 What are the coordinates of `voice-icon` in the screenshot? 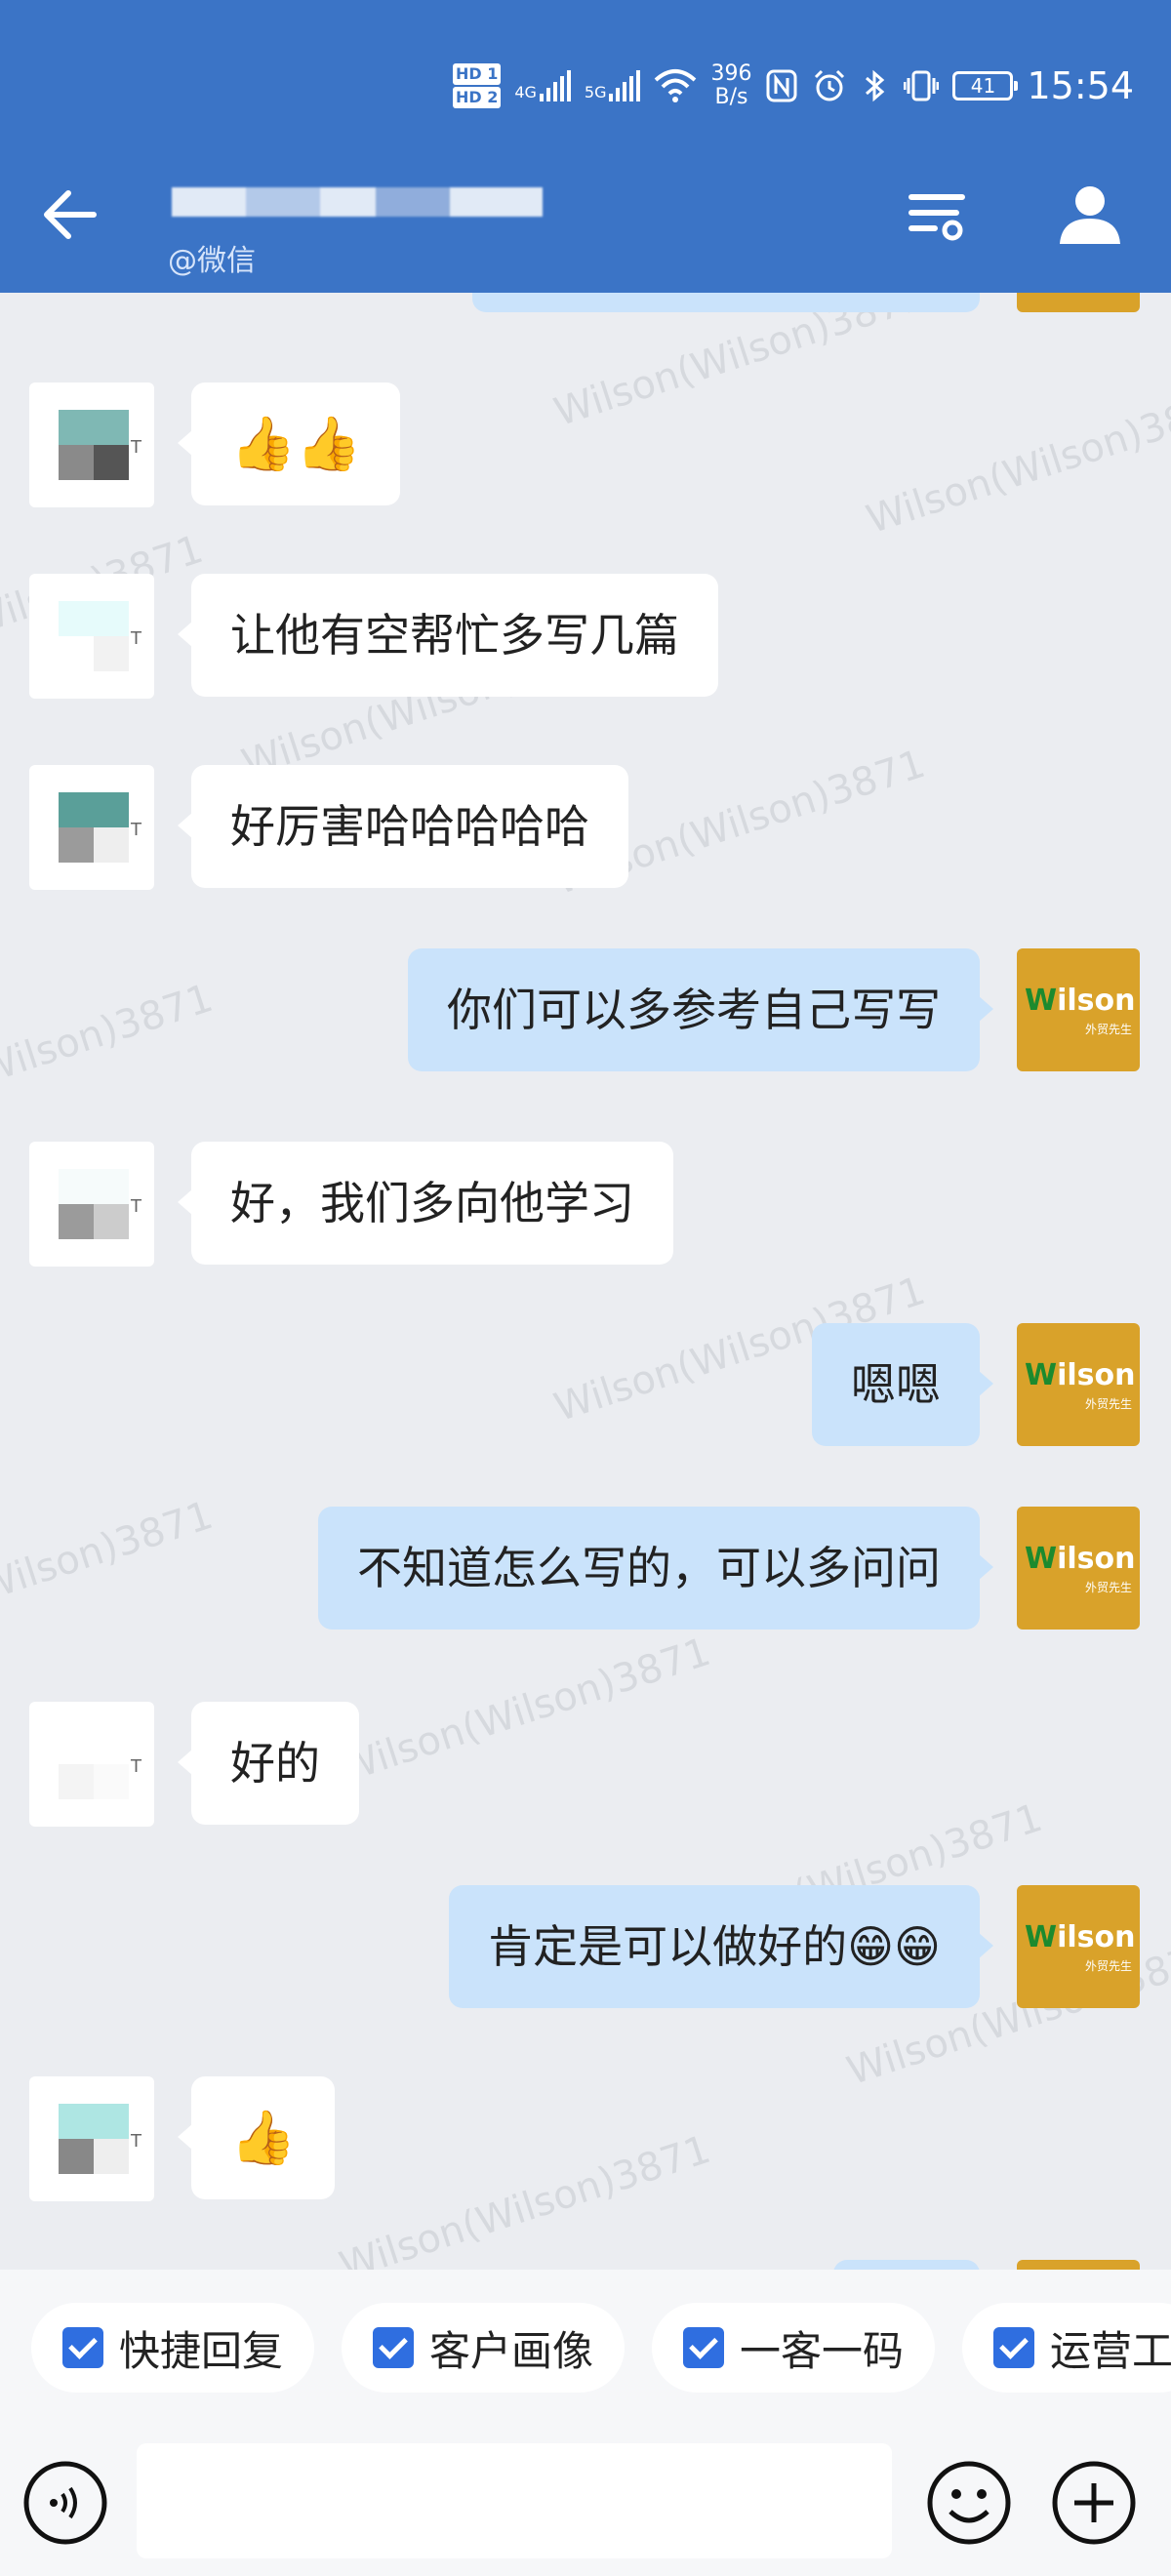 It's located at (65, 2503).